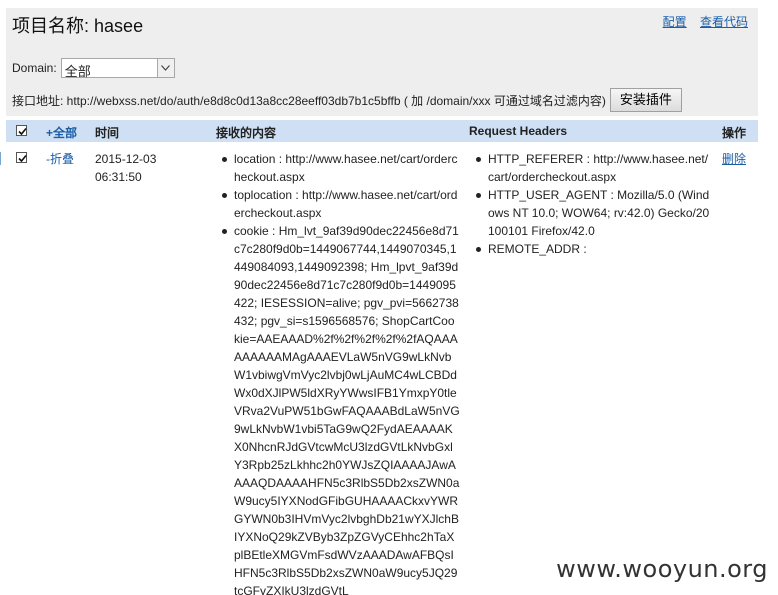 The height and width of the screenshot is (595, 778). I want to click on view-code-link: 查看代码, so click(724, 22).